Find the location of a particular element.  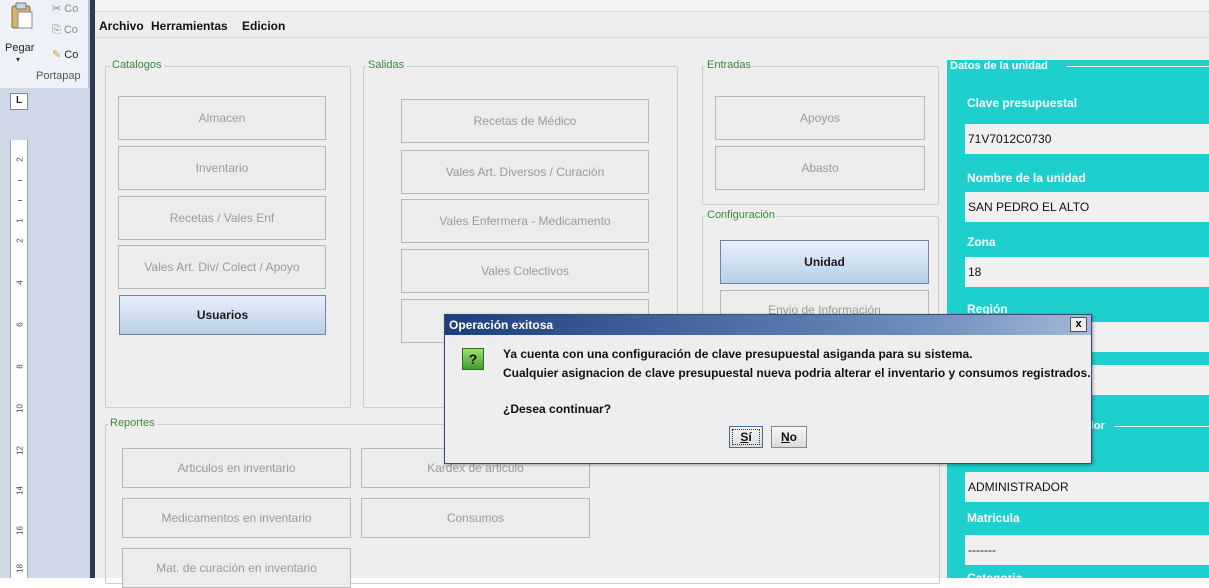

ruler-number: 10 is located at coordinates (20, 408).